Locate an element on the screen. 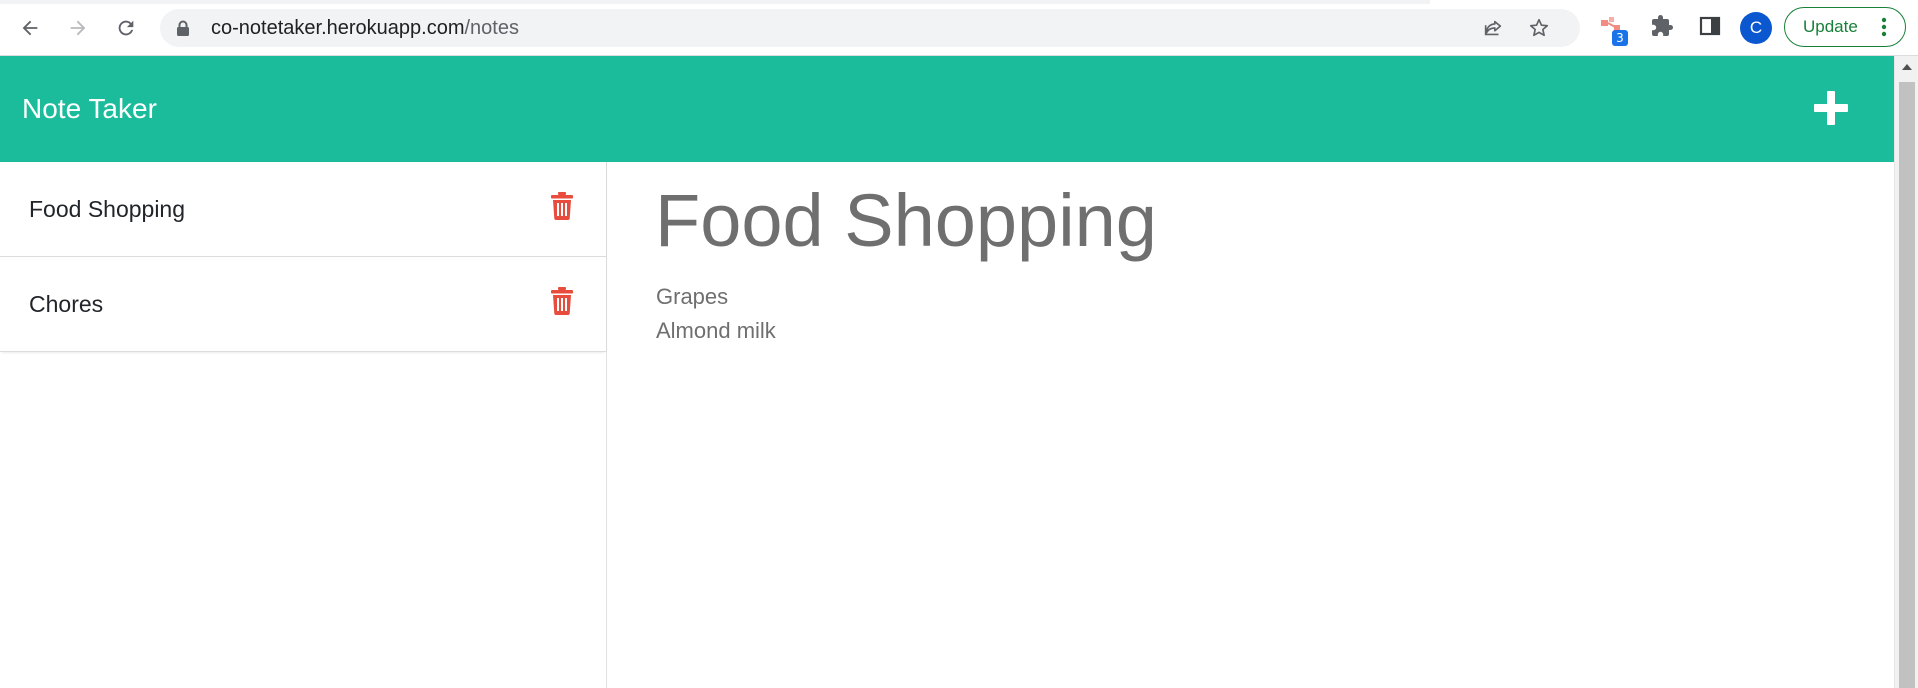  back-button is located at coordinates (30, 28).